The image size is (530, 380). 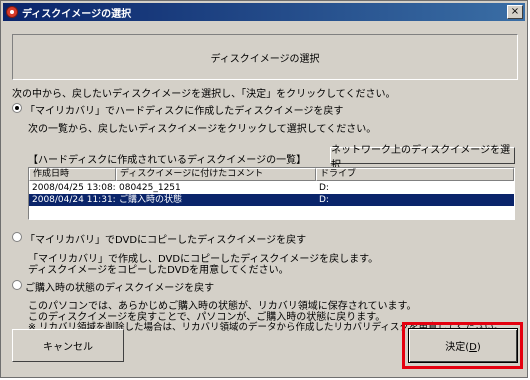 I want to click on radio-dvd-image, so click(x=17, y=237).